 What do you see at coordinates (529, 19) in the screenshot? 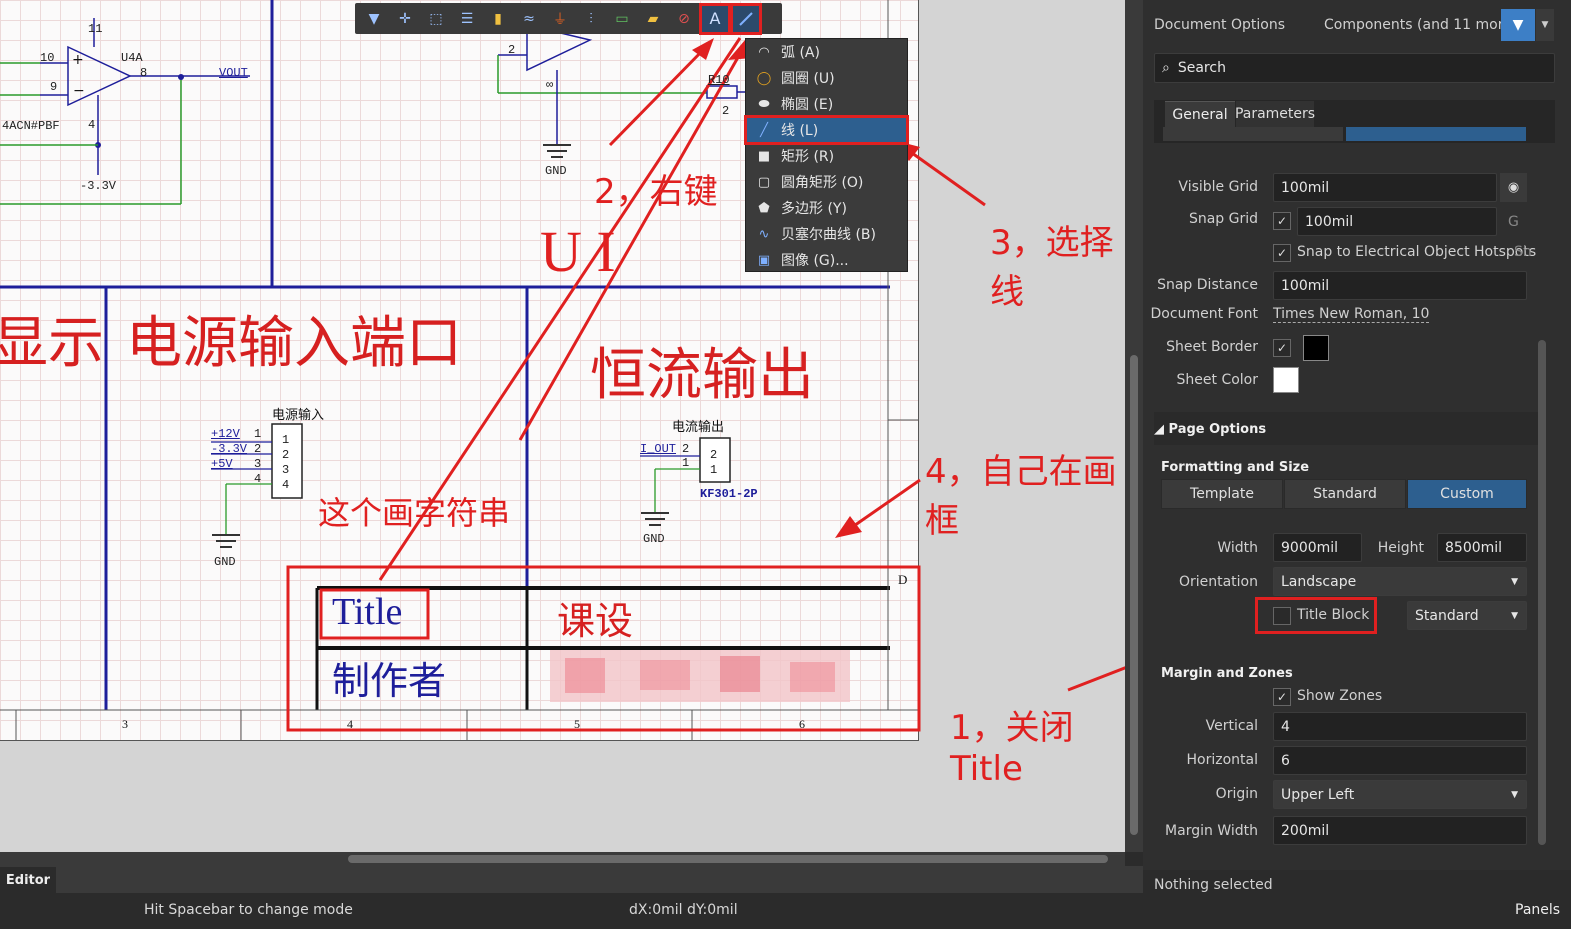
I see `net-icon: ≈` at bounding box center [529, 19].